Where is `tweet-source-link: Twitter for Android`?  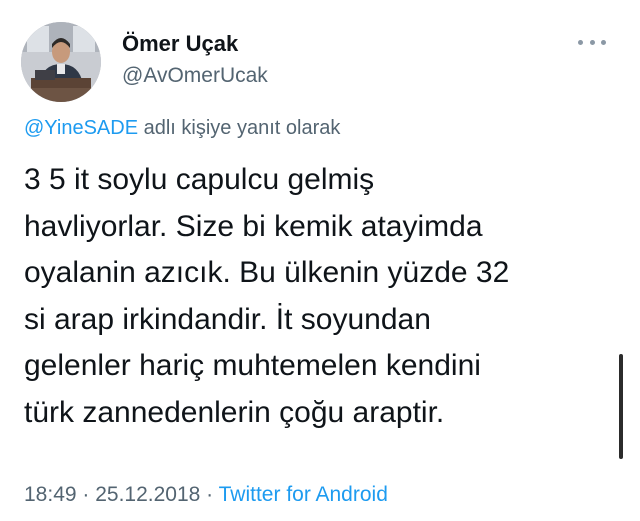 tweet-source-link: Twitter for Android is located at coordinates (303, 494).